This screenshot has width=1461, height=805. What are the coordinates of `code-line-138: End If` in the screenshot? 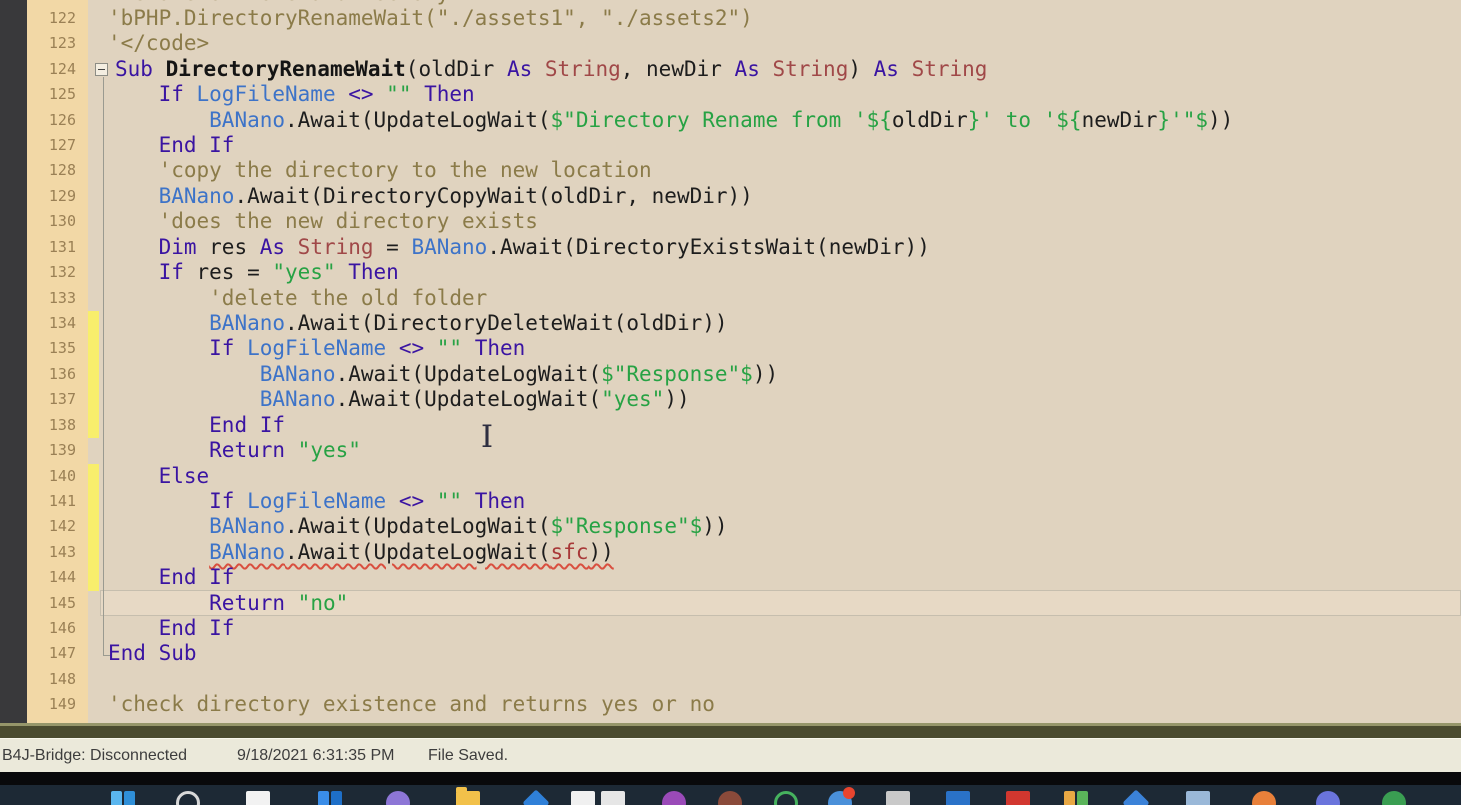 It's located at (784, 425).